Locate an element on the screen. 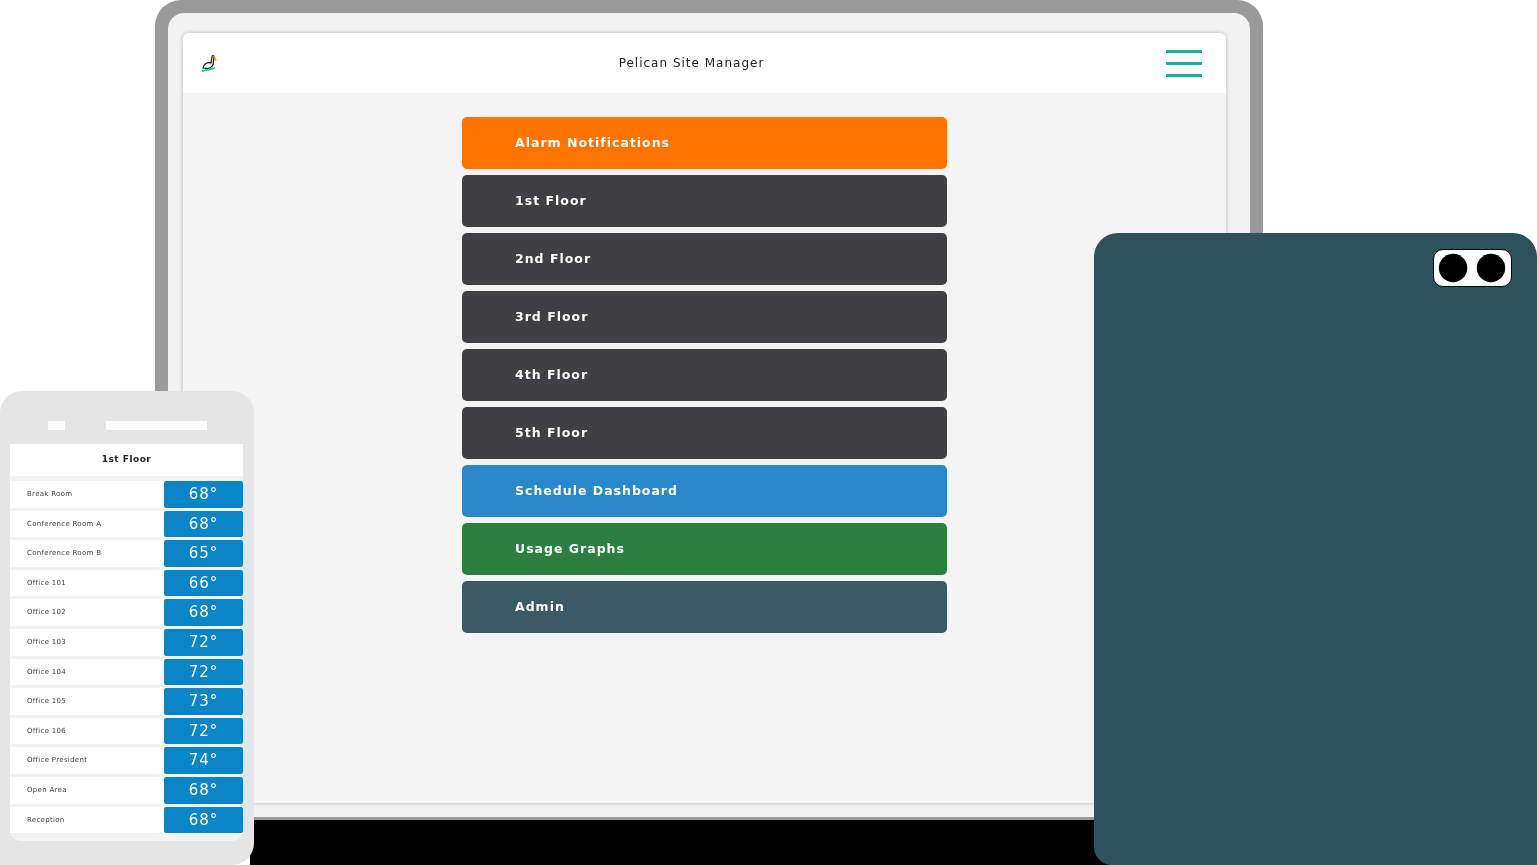 The image size is (1537, 865). temperature-button: 65° is located at coordinates (203, 553).